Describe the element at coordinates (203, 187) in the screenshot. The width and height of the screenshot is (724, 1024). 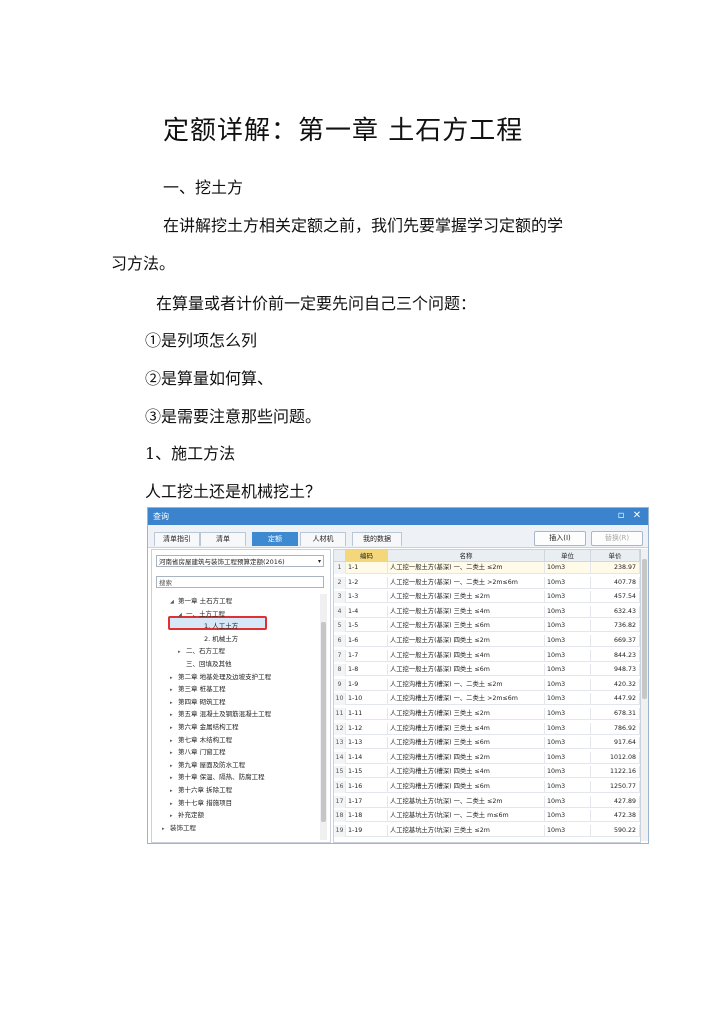
I see `section-heading: 一、挖土方` at that location.